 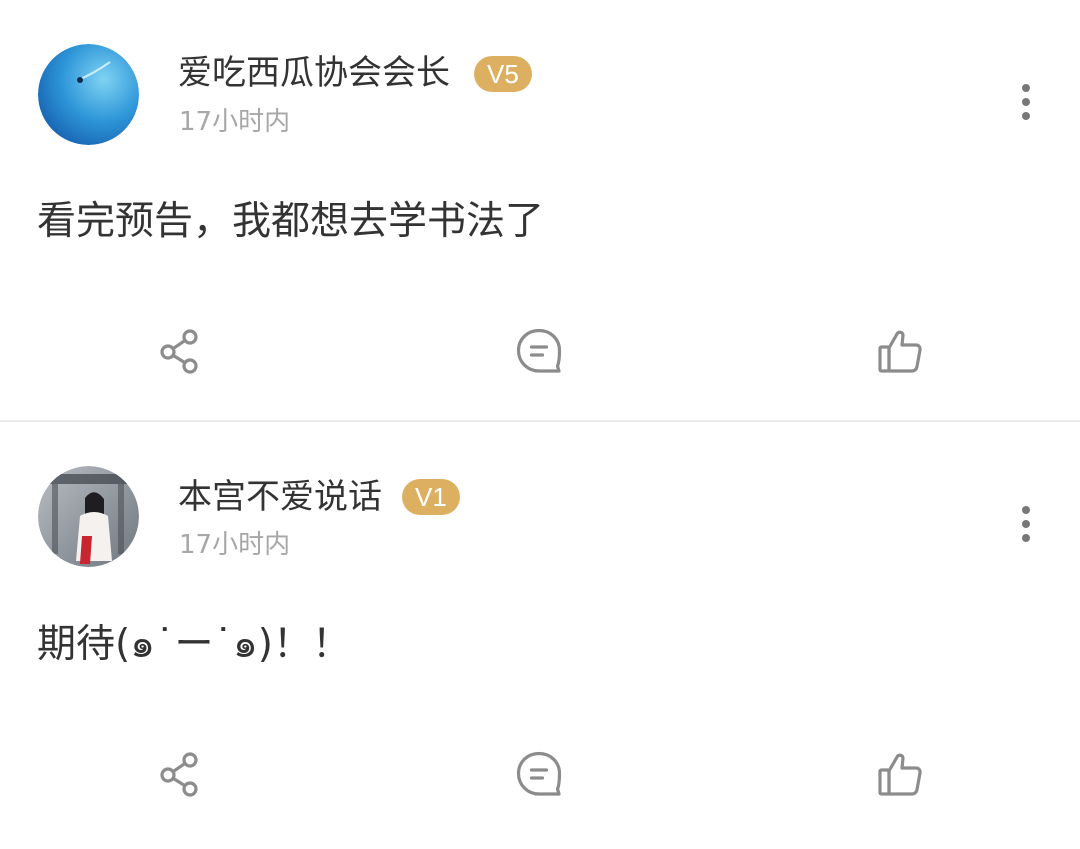 What do you see at coordinates (503, 74) in the screenshot?
I see `level-badge: V5` at bounding box center [503, 74].